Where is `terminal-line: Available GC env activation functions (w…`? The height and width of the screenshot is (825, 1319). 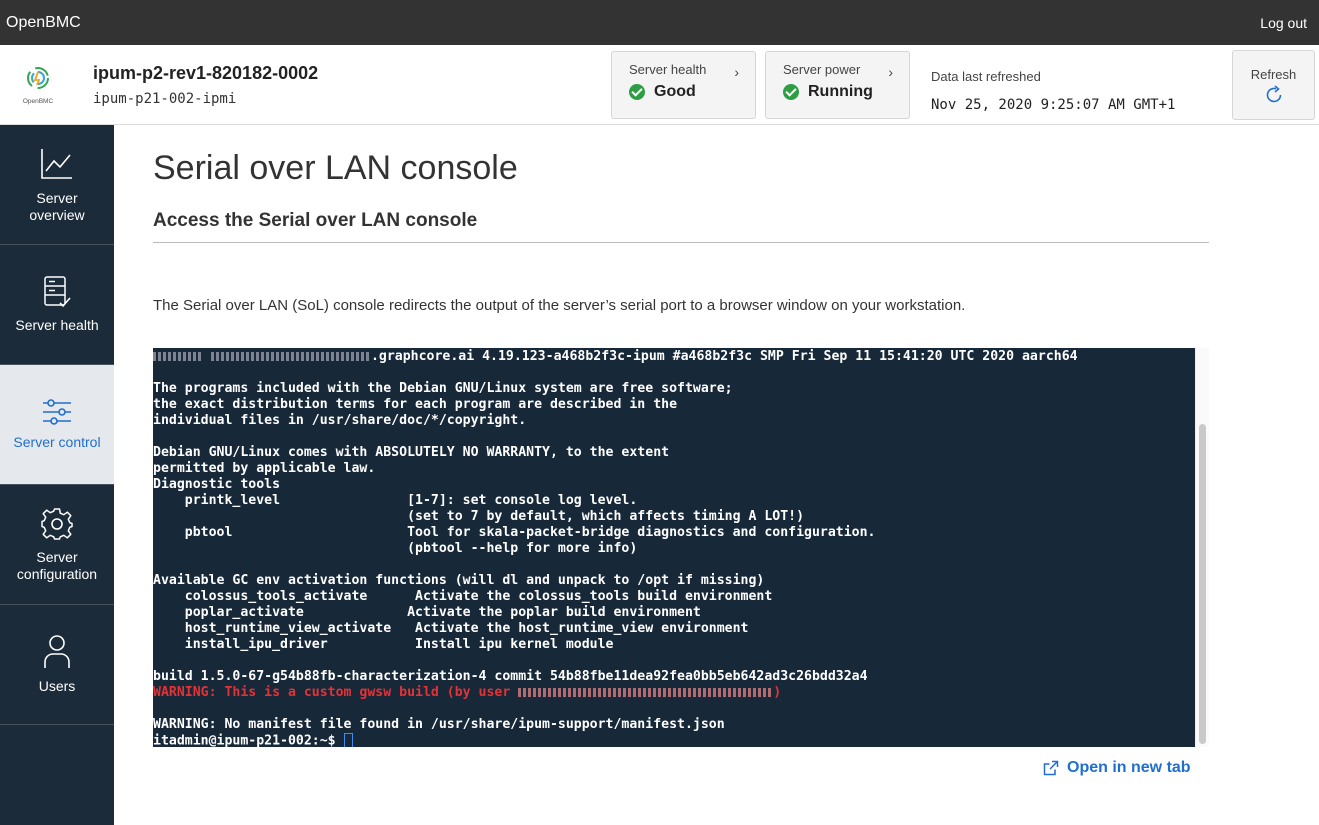 terminal-line: Available GC env activation functions (w… is located at coordinates (459, 580).